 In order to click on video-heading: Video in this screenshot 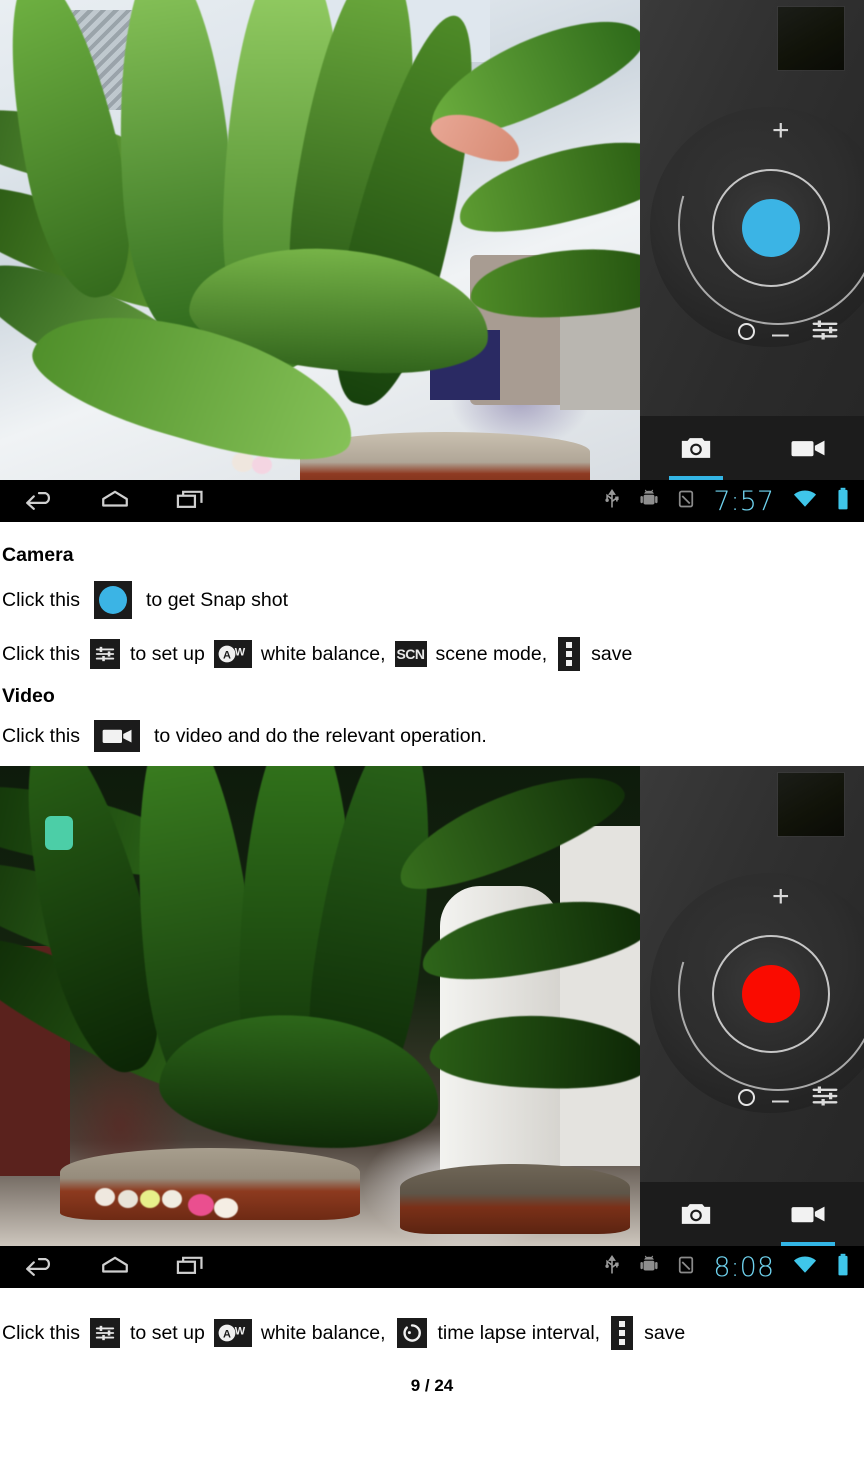, I will do `click(28, 696)`.